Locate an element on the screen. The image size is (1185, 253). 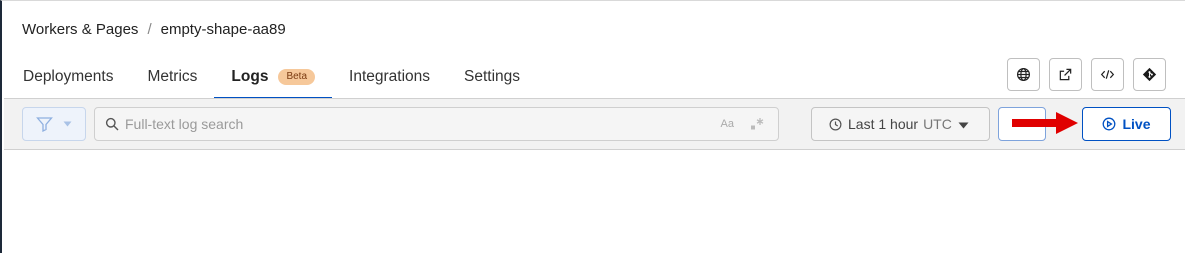
tab-label: Metrics is located at coordinates (172, 76).